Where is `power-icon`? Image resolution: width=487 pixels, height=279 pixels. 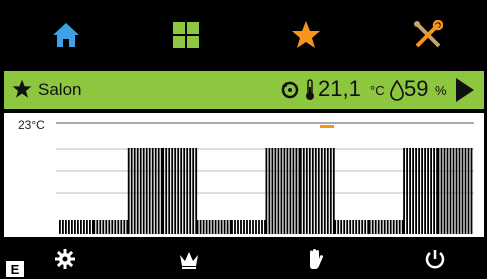
power-icon is located at coordinates (435, 259).